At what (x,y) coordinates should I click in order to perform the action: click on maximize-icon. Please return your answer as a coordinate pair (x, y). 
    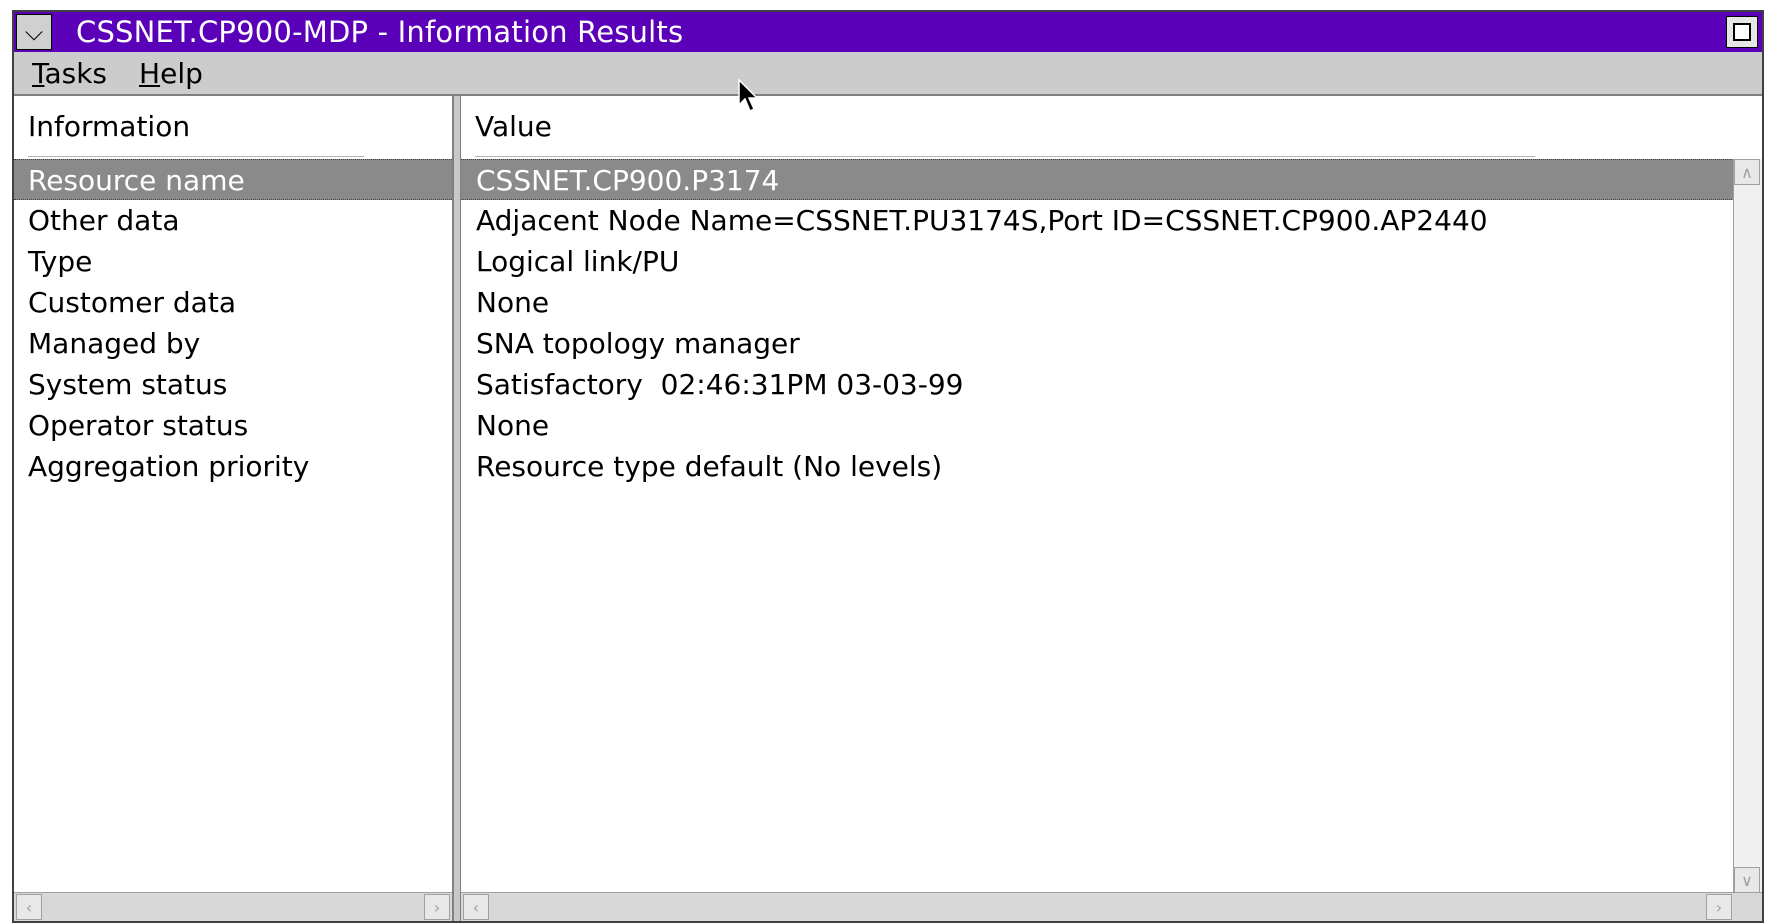
    Looking at the image, I should click on (1742, 32).